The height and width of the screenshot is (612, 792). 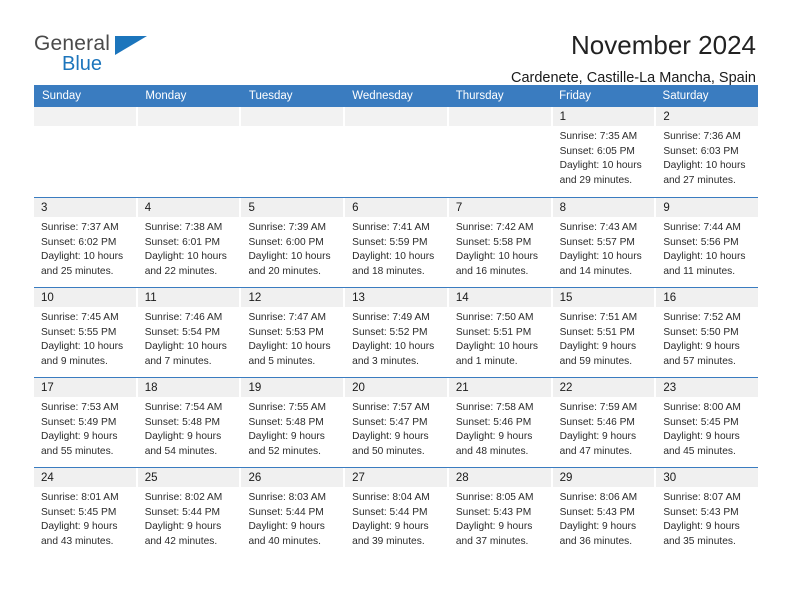 What do you see at coordinates (596, 271) in the screenshot?
I see `daylight-text-cont: and 14 minutes.` at bounding box center [596, 271].